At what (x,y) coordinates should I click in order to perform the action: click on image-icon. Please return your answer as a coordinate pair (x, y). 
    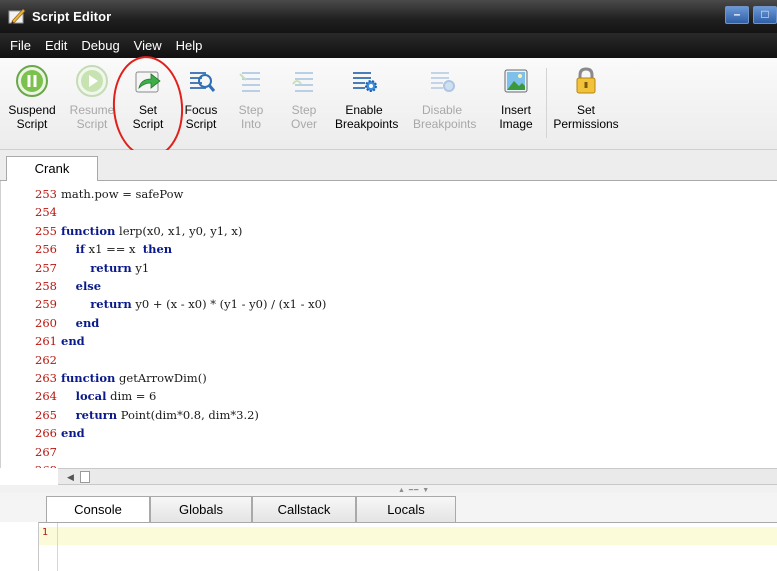
    Looking at the image, I should click on (516, 81).